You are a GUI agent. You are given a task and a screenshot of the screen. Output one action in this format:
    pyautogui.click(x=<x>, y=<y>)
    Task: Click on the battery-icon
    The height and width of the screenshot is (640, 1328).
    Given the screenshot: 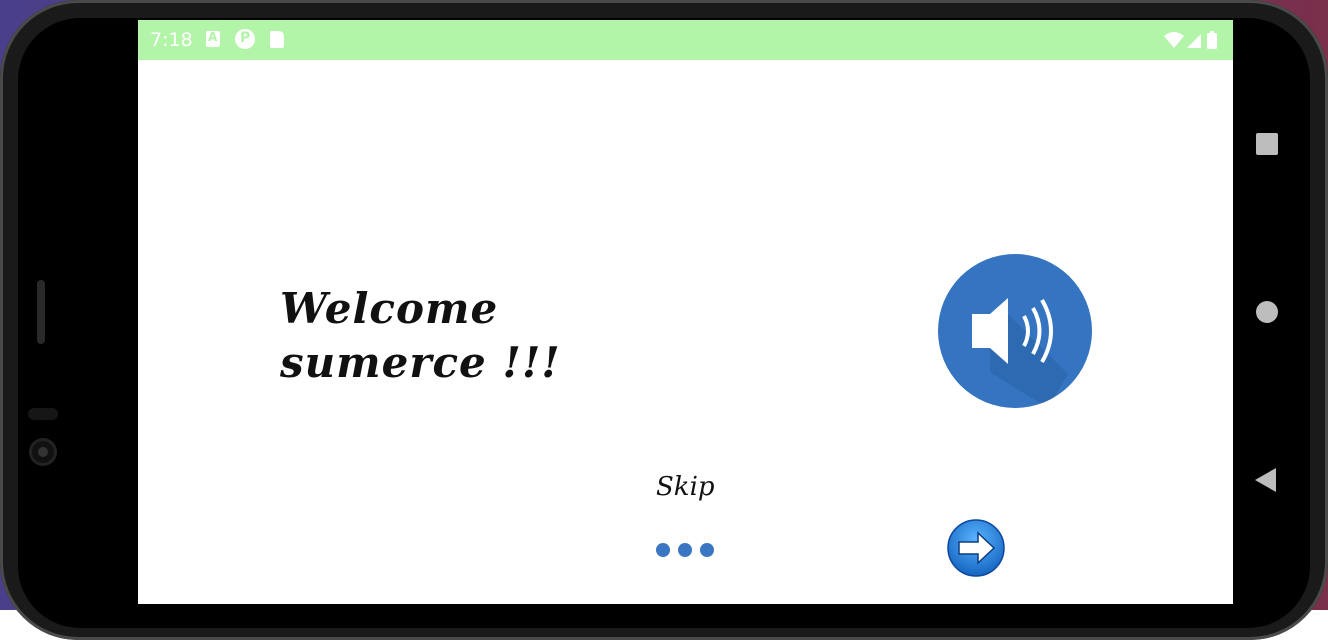 What is the action you would take?
    pyautogui.click(x=1212, y=41)
    